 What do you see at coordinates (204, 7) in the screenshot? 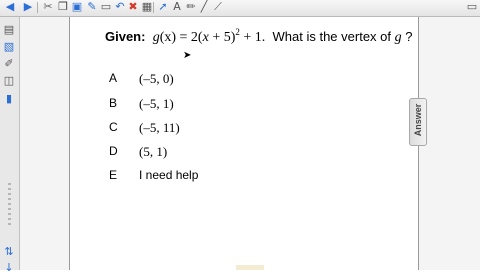
I see `shape-icon: ╱` at bounding box center [204, 7].